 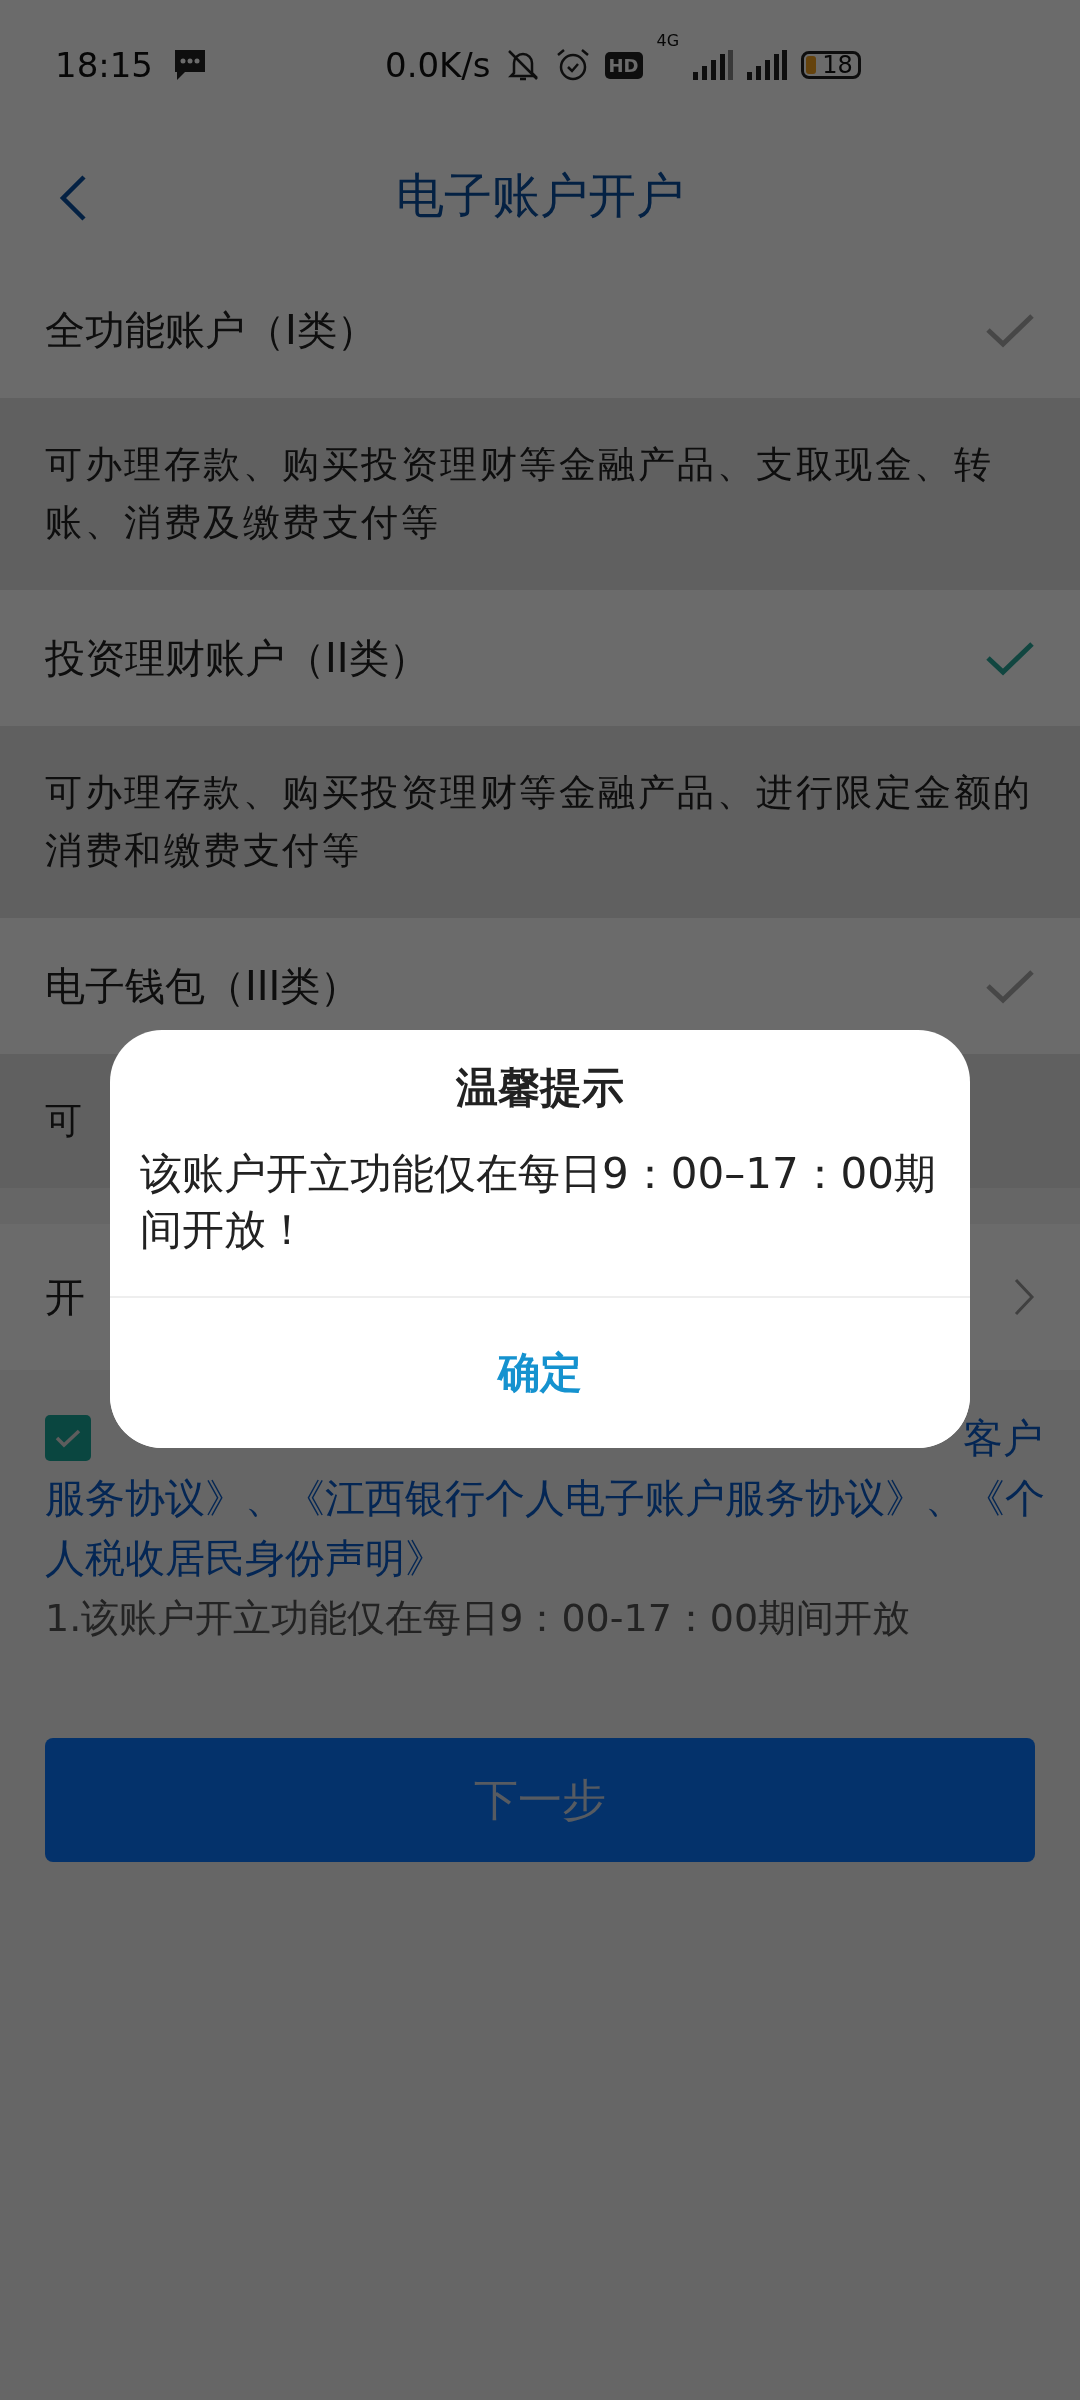 I want to click on account-name: 投资理财账户（II类）, so click(x=237, y=658).